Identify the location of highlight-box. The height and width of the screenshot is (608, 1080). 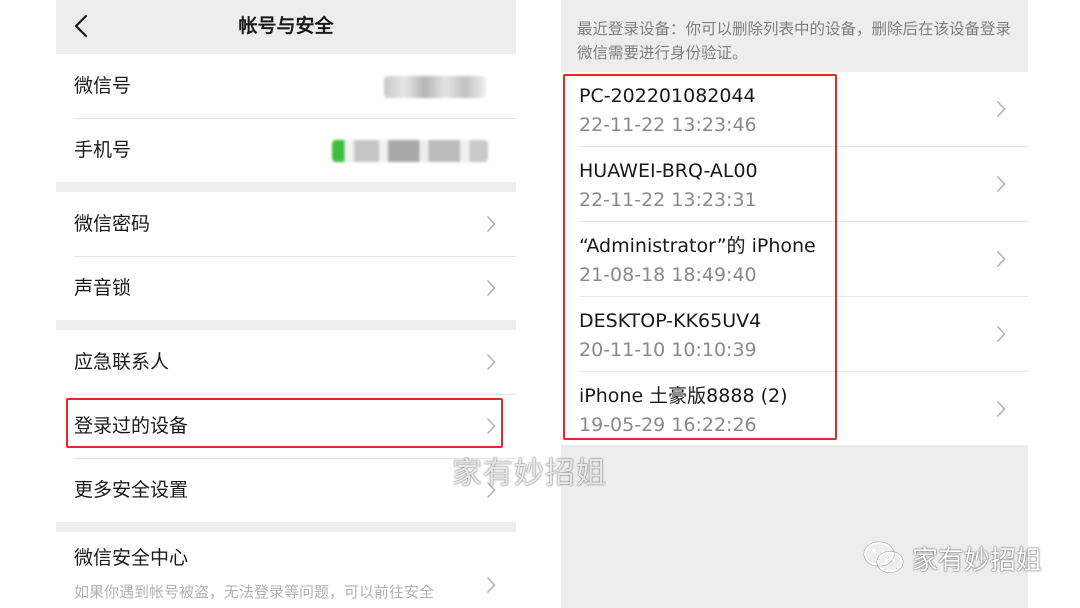
(284, 423).